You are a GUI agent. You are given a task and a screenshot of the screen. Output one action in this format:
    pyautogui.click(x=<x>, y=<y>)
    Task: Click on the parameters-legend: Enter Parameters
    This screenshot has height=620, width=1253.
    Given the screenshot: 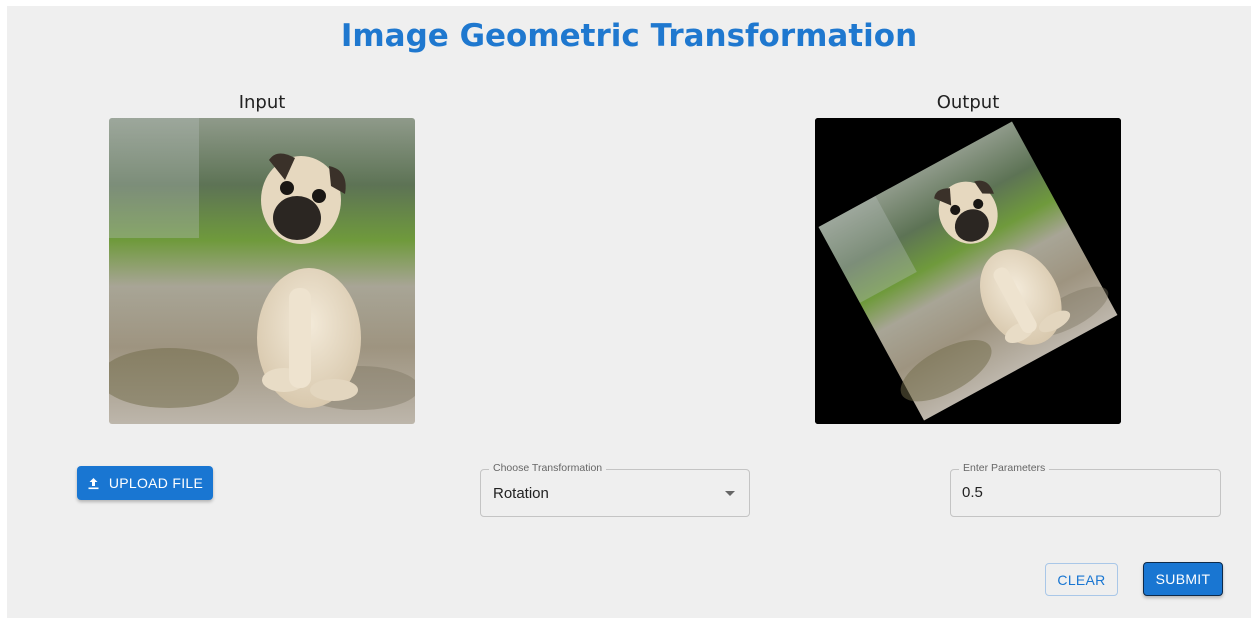 What is the action you would take?
    pyautogui.click(x=1004, y=468)
    